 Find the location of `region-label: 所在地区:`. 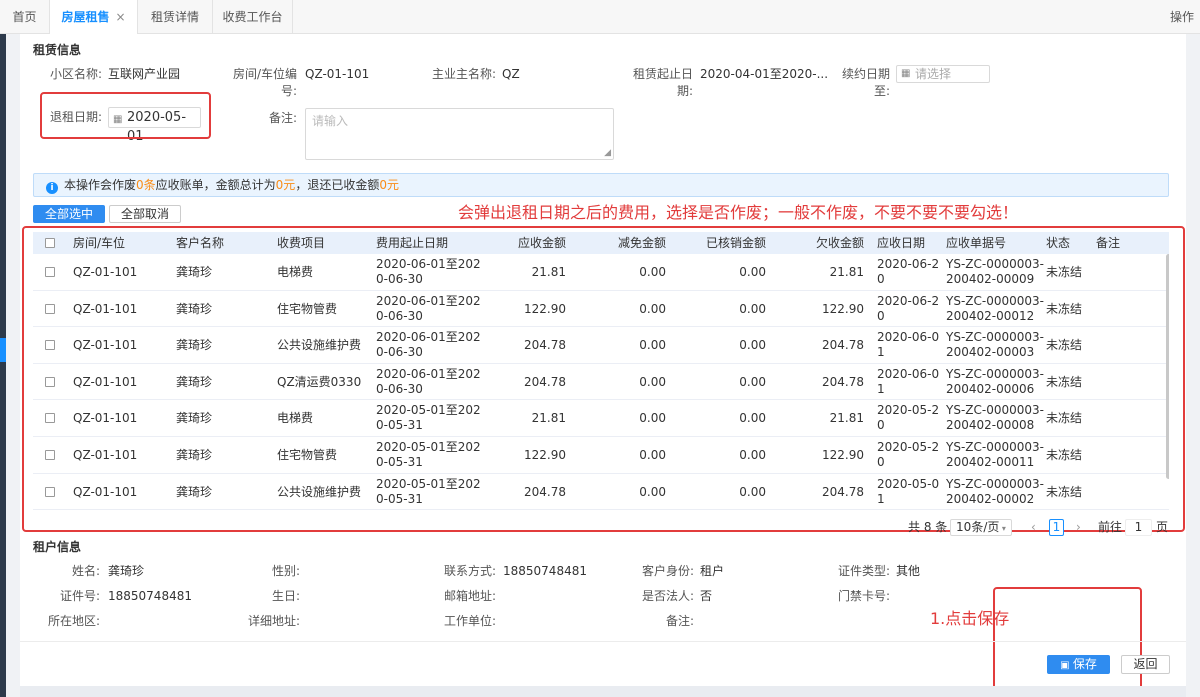

region-label: 所在地区: is located at coordinates (73, 621).